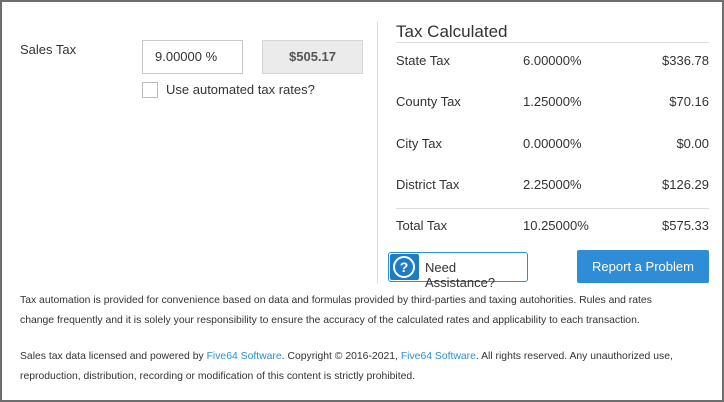 This screenshot has width=724, height=402. I want to click on sales-tax-label: Sales Tax, so click(48, 49).